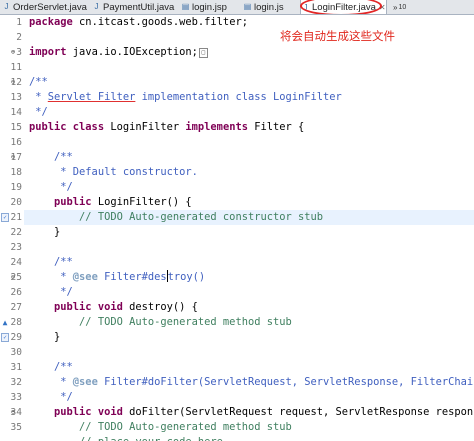  Describe the element at coordinates (16, 112) in the screenshot. I see `line-number: 14` at that location.